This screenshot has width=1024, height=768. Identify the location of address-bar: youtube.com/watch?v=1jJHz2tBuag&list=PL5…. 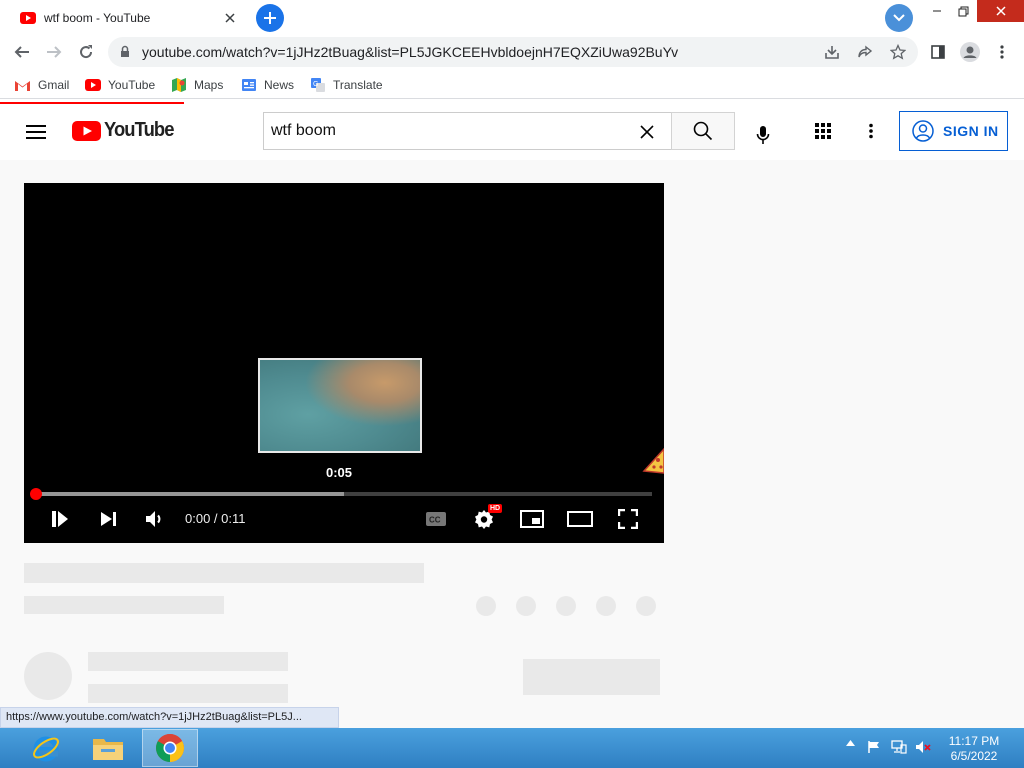
(513, 52).